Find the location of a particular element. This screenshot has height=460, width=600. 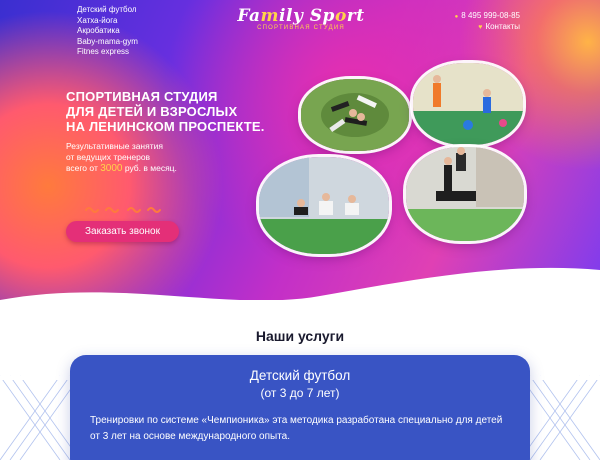

subtext-line: всего от 3000 руб. в месяц. is located at coordinates (121, 168).